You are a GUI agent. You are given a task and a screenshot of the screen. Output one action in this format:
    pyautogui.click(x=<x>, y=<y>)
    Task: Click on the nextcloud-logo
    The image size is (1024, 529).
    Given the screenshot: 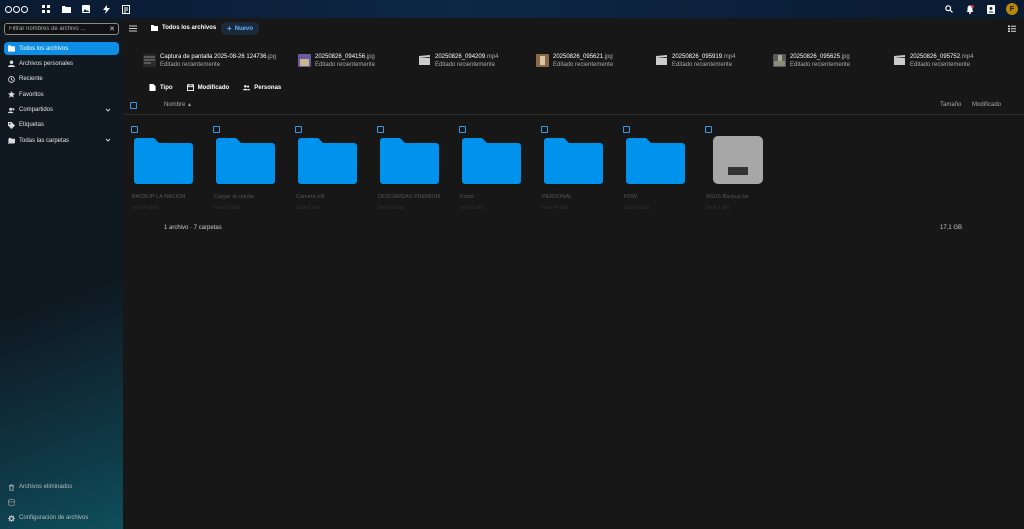 What is the action you would take?
    pyautogui.click(x=17, y=9)
    